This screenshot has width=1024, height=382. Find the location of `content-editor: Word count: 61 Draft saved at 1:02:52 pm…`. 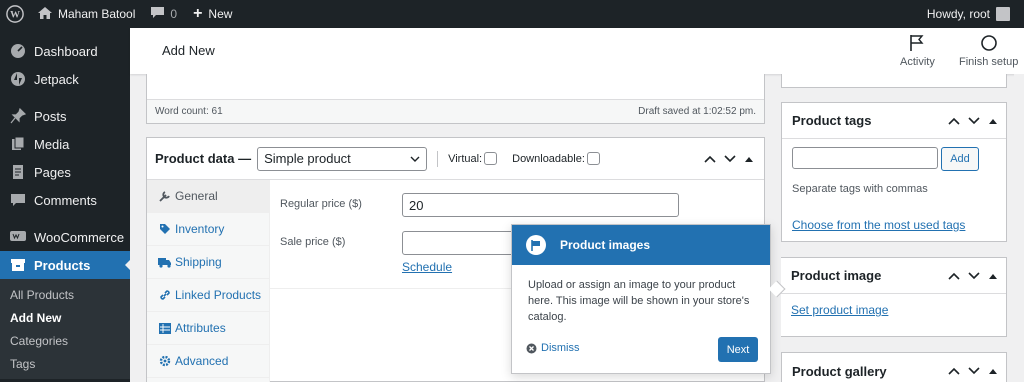

content-editor: Word count: 61 Draft saved at 1:02:52 pm… is located at coordinates (455, 99).